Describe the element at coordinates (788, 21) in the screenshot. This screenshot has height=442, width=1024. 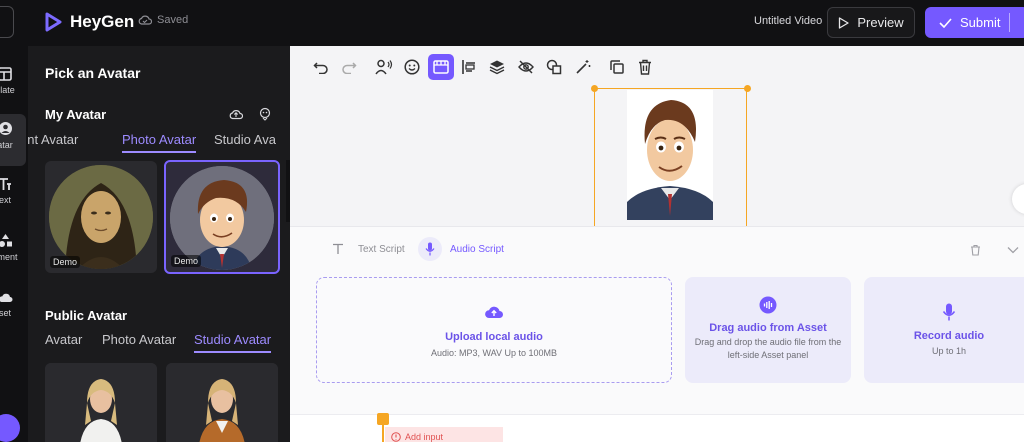
I see `video-title: Untitled Video` at that location.